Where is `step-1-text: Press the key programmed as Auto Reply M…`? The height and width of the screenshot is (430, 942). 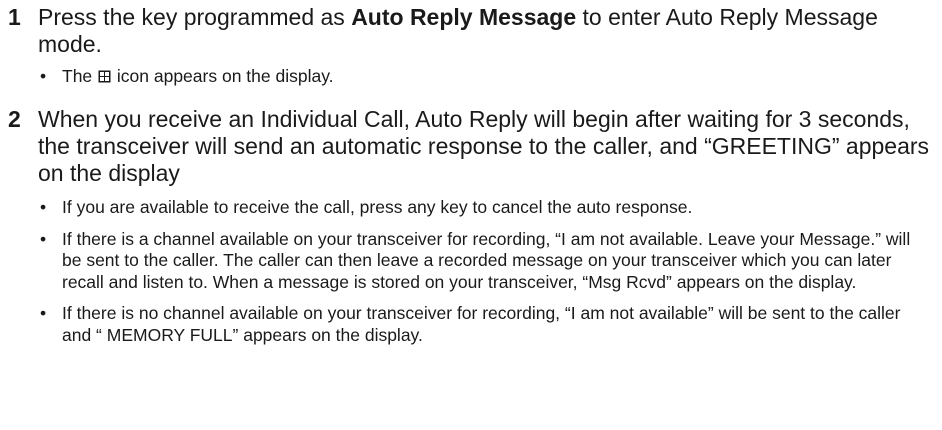 step-1-text: Press the key programmed as Auto Reply M… is located at coordinates (486, 31).